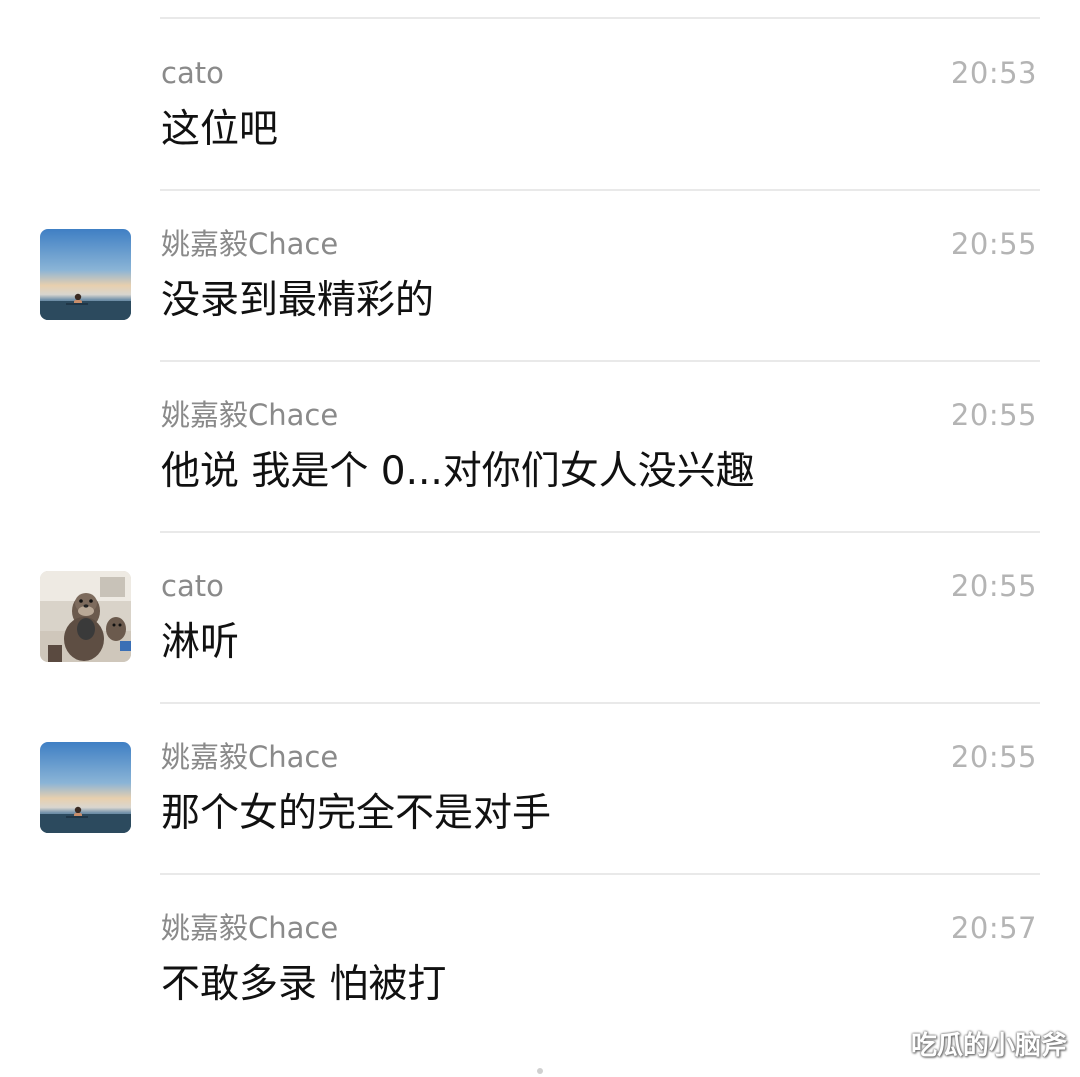 The width and height of the screenshot is (1080, 1077). What do you see at coordinates (993, 928) in the screenshot?
I see `message-time: 20:57` at bounding box center [993, 928].